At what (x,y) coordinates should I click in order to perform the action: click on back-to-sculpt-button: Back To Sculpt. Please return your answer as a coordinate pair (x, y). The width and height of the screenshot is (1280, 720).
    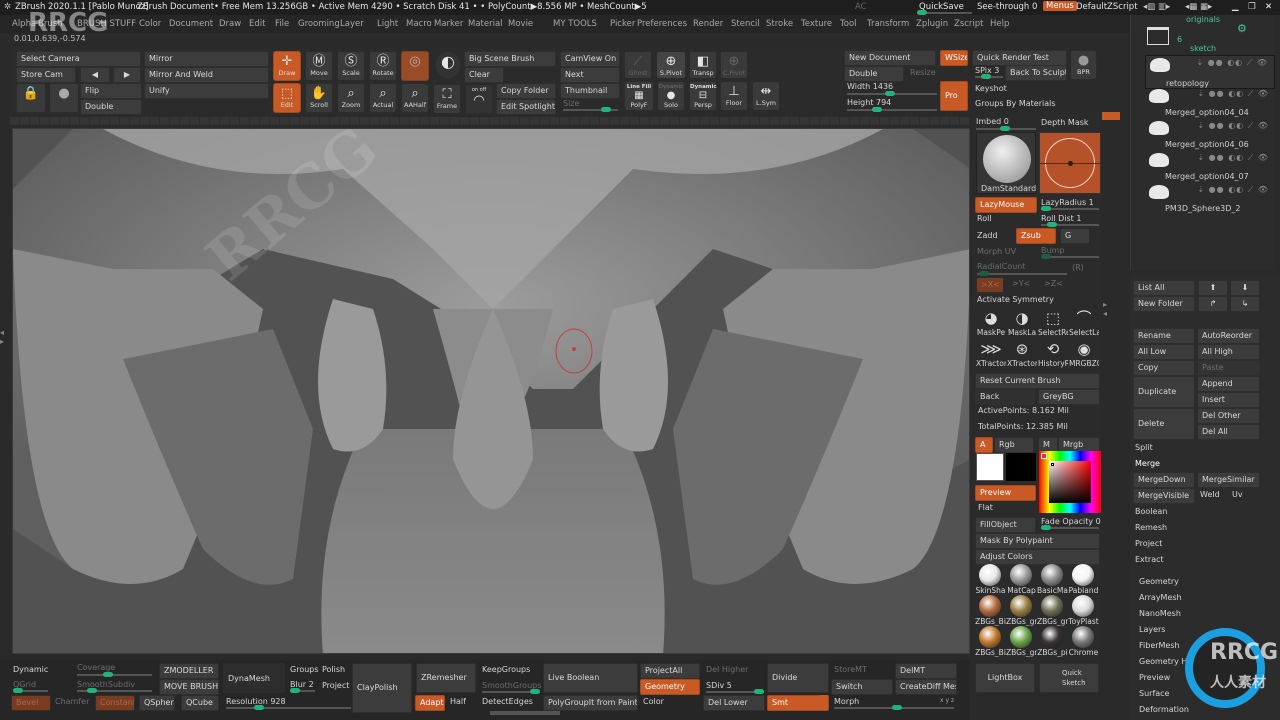
    Looking at the image, I should click on (1036, 73).